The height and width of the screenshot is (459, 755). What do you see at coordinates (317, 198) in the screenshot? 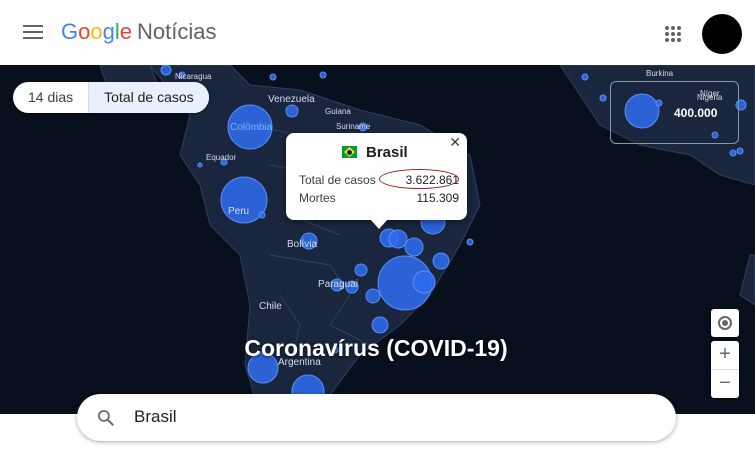
I see `popup-deaths-label: Mortes` at bounding box center [317, 198].